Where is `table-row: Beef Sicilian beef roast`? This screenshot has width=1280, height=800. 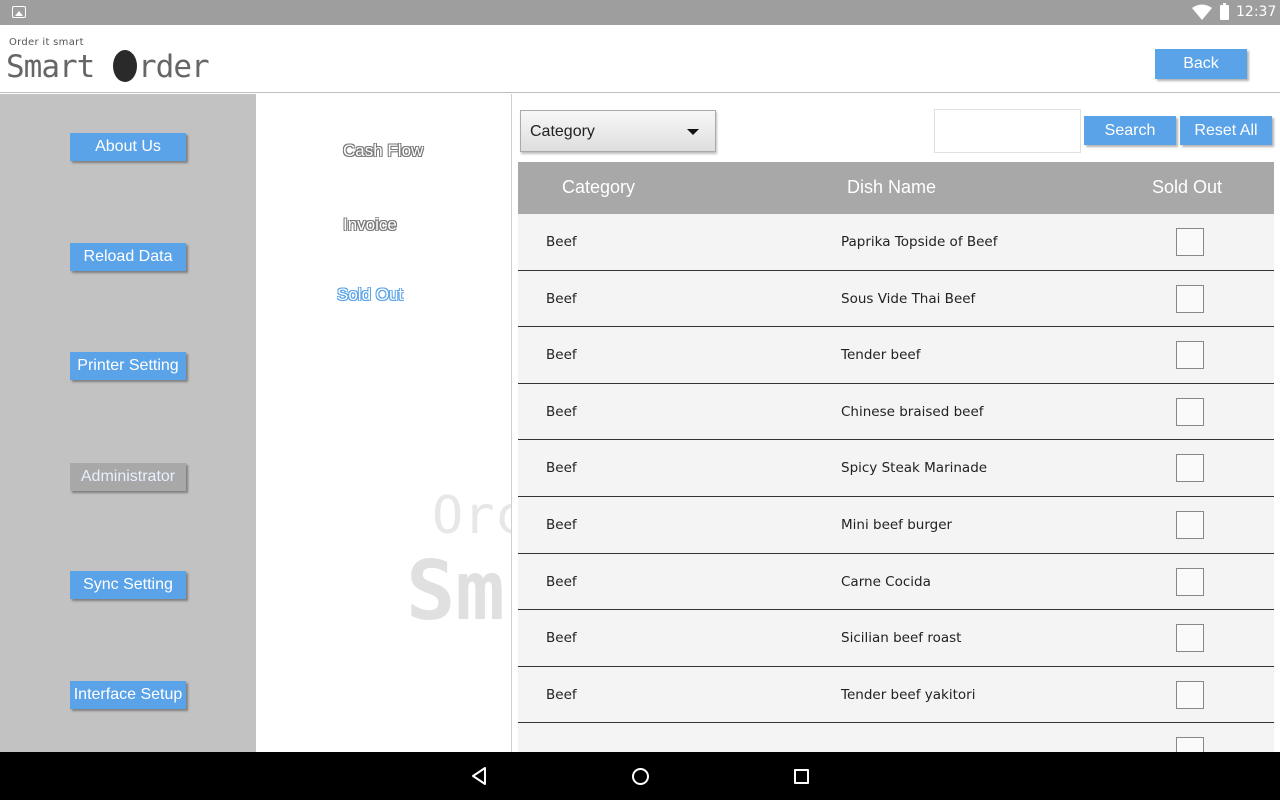
table-row: Beef Sicilian beef roast is located at coordinates (896, 638).